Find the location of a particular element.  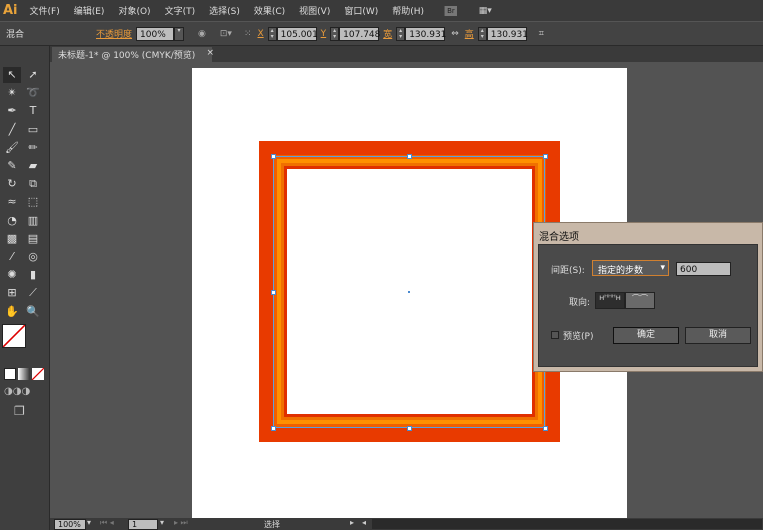

menu-view: 视图(V) is located at coordinates (314, 10).